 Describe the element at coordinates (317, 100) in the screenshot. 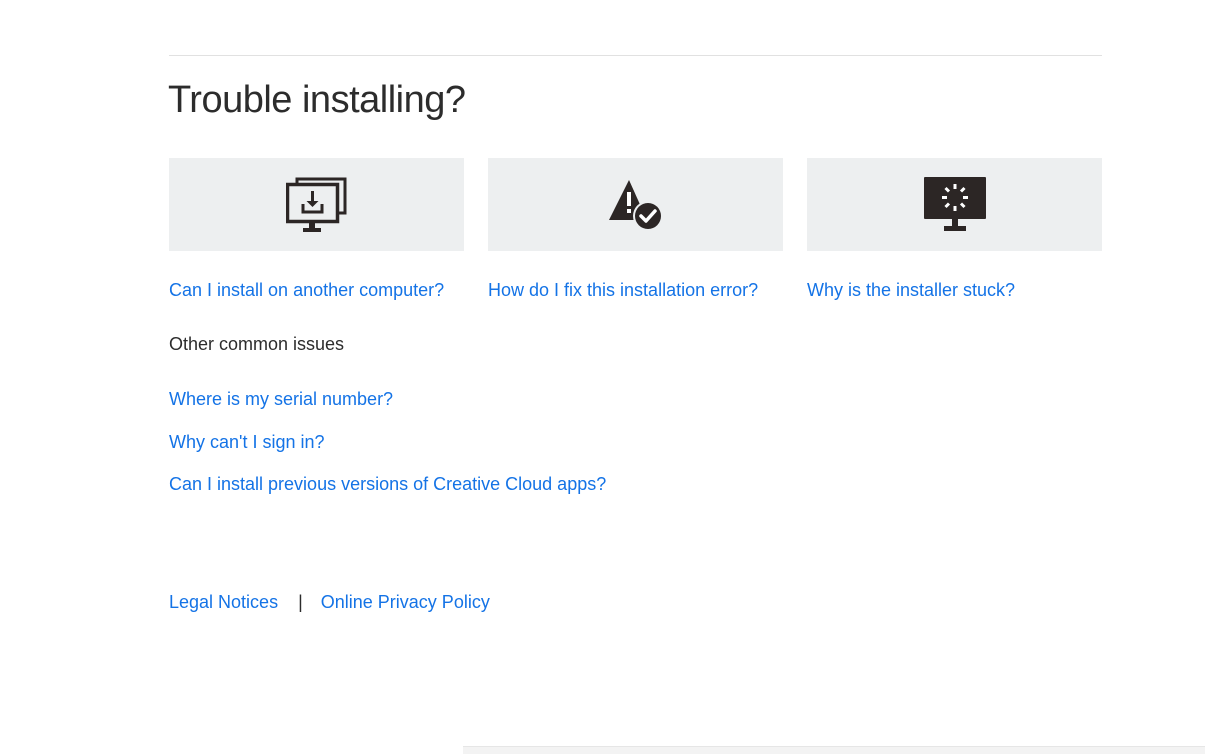

I see `page-title: Trouble installing?` at that location.